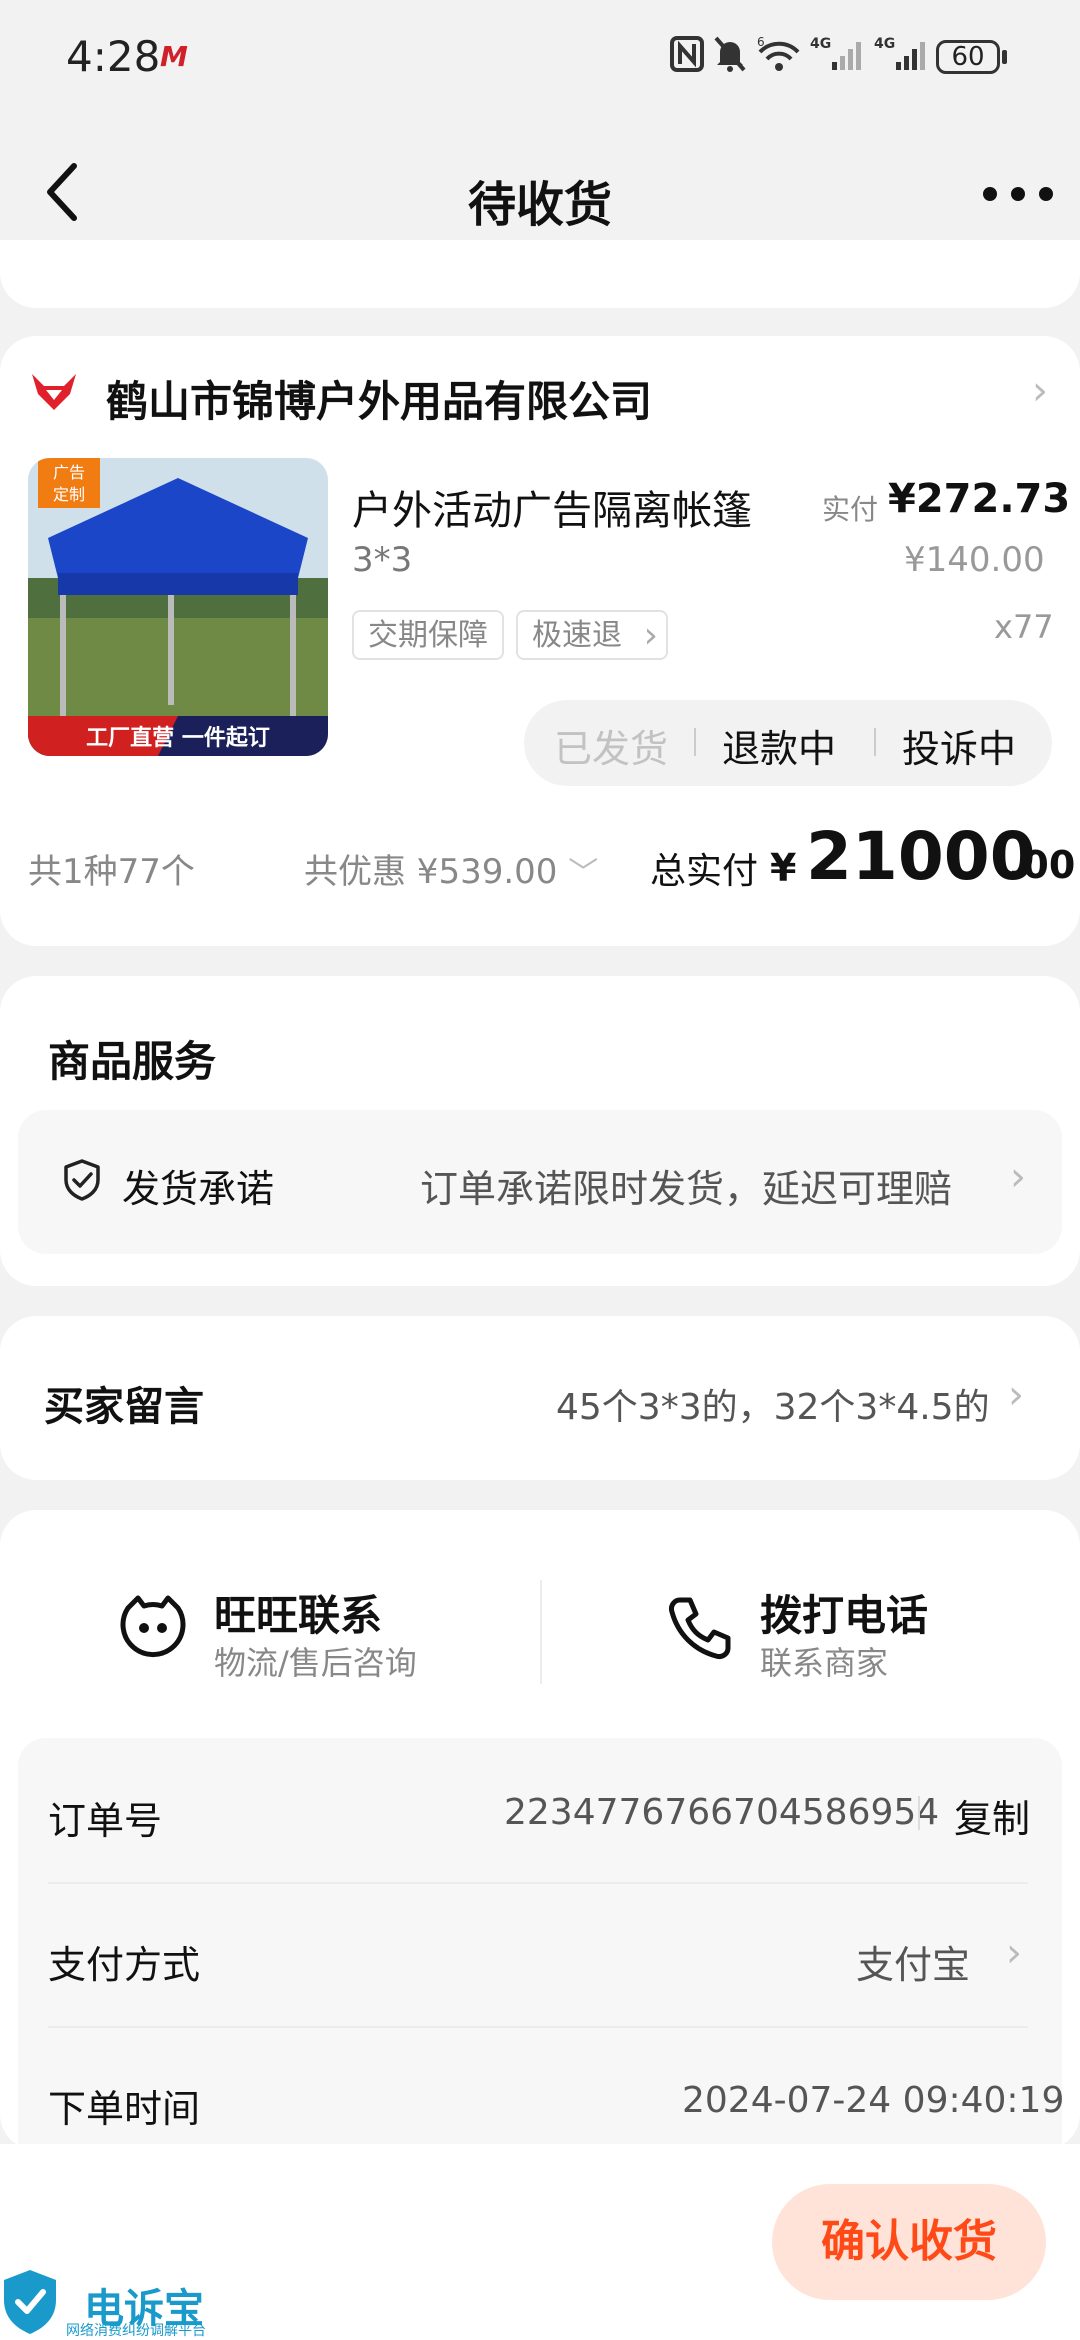 The height and width of the screenshot is (2340, 1080). What do you see at coordinates (778, 53) in the screenshot?
I see `wifi-icon: 6` at bounding box center [778, 53].